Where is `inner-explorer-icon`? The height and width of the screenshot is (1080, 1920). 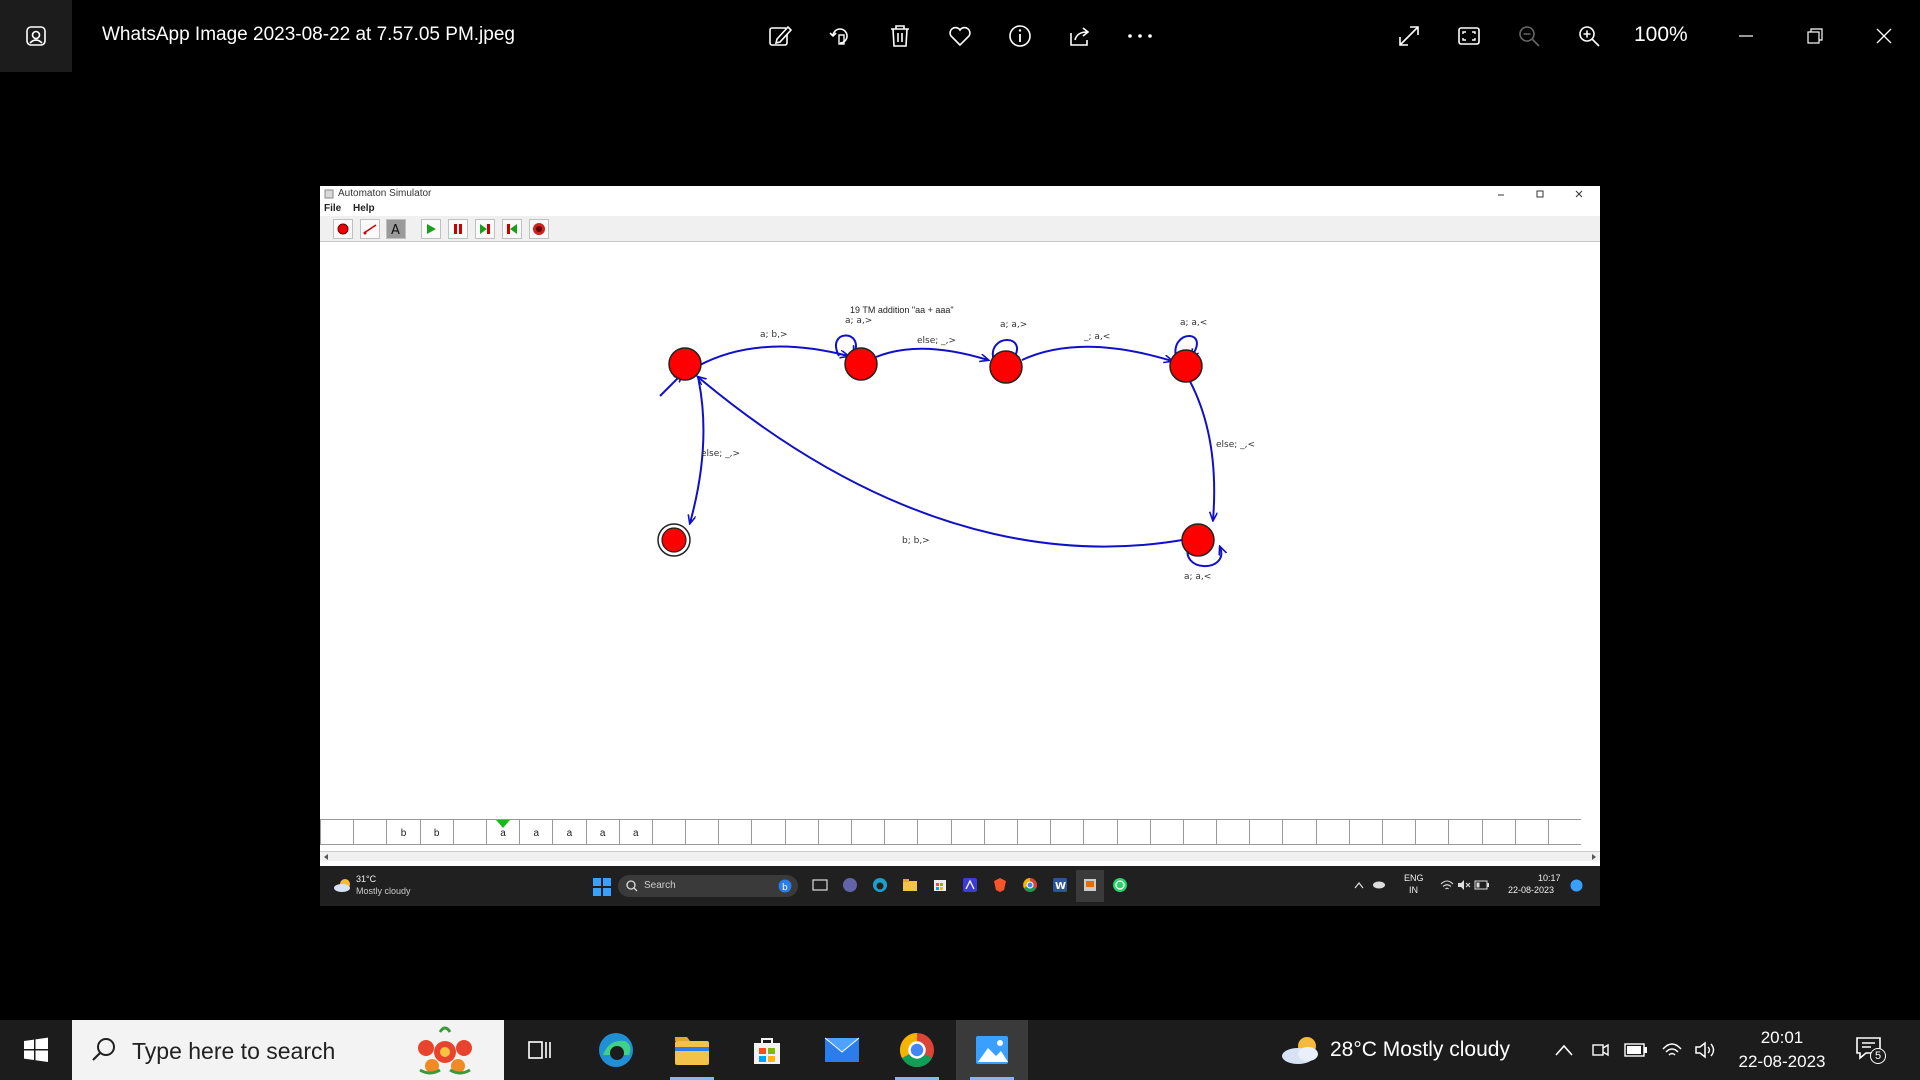
inner-explorer-icon is located at coordinates (910, 885).